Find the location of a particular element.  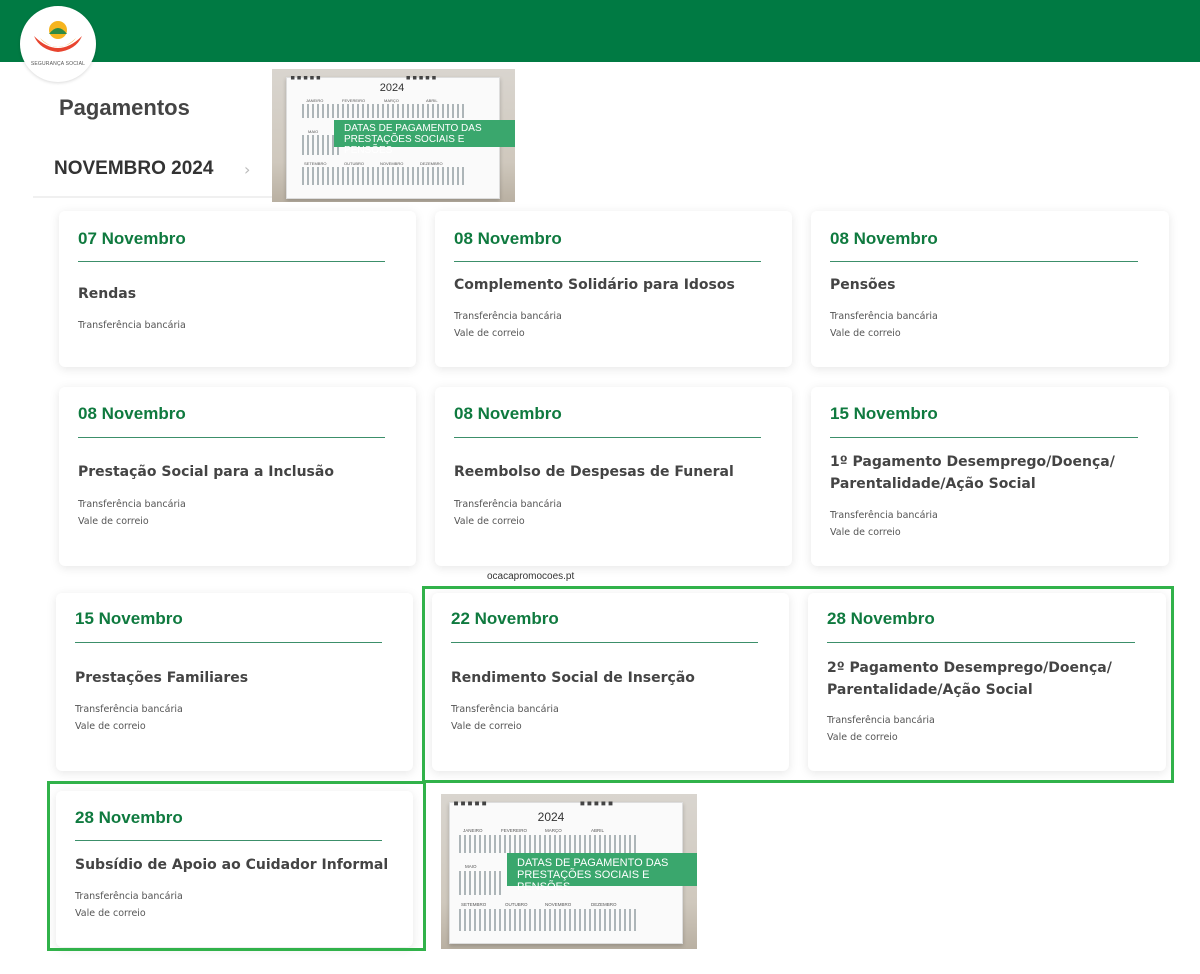

card-title-line: Parentalidade/Ação Social is located at coordinates (933, 484).